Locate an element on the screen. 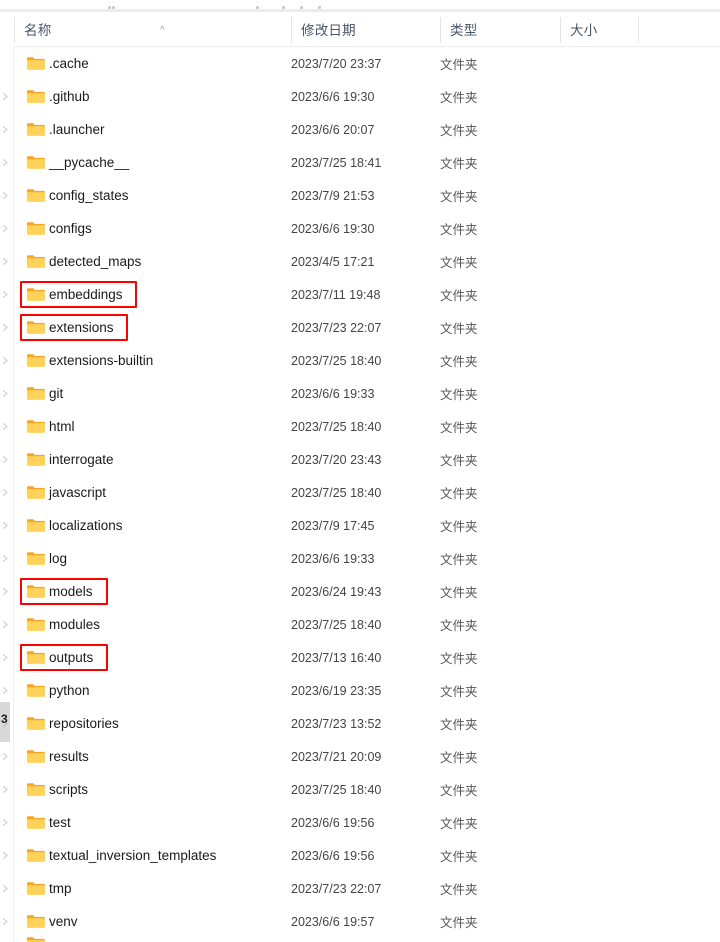  column-header-size: 大小 is located at coordinates (599, 29).